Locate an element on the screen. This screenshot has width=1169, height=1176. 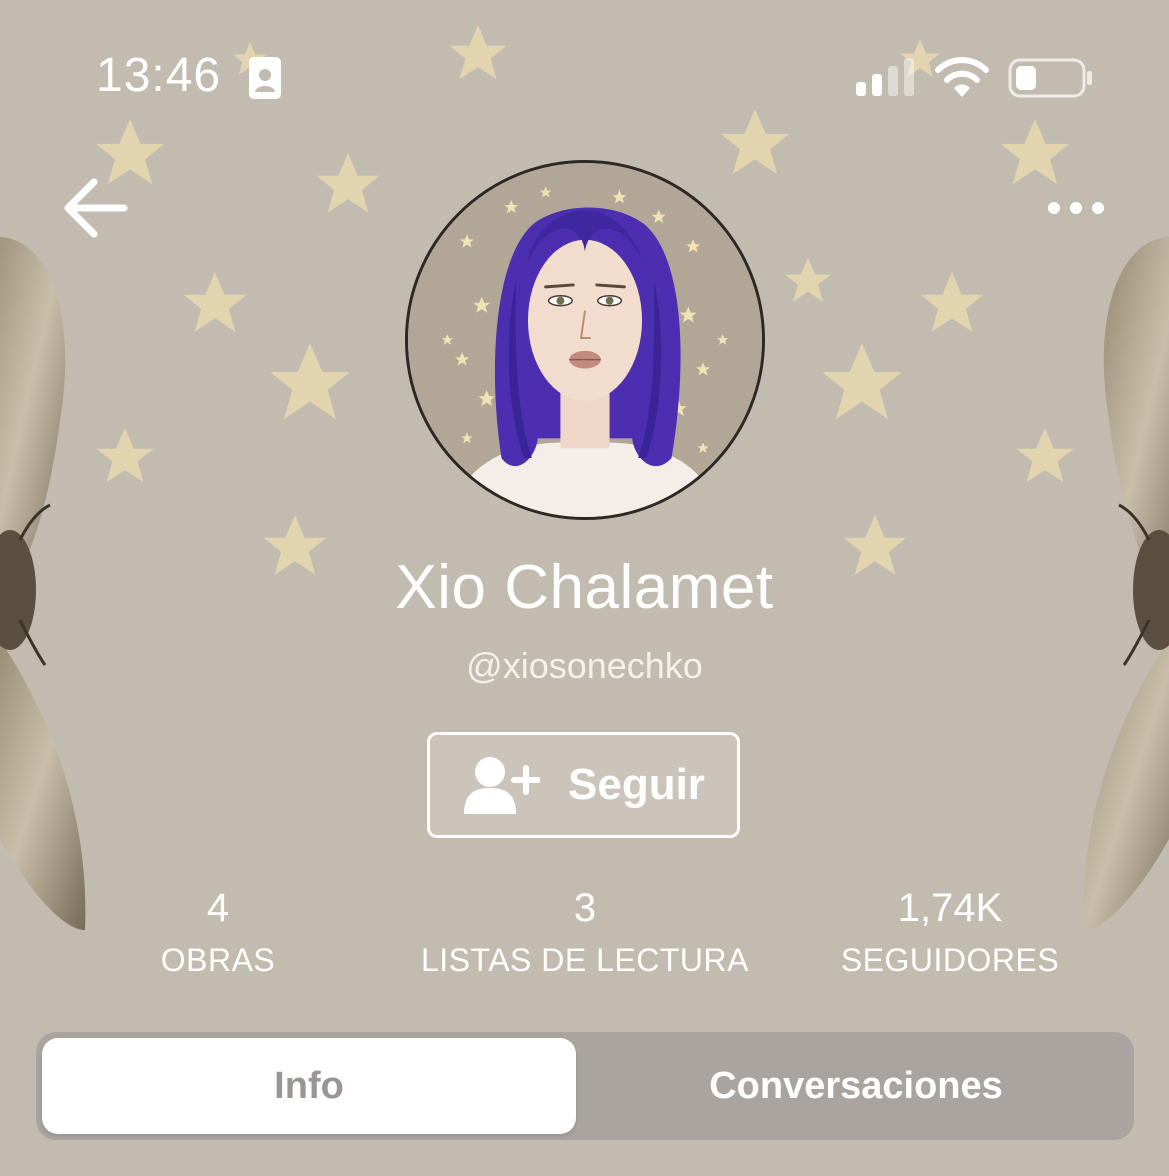
stat-reading-lists-label: LISTAS DE LECTURA is located at coordinates (585, 960).